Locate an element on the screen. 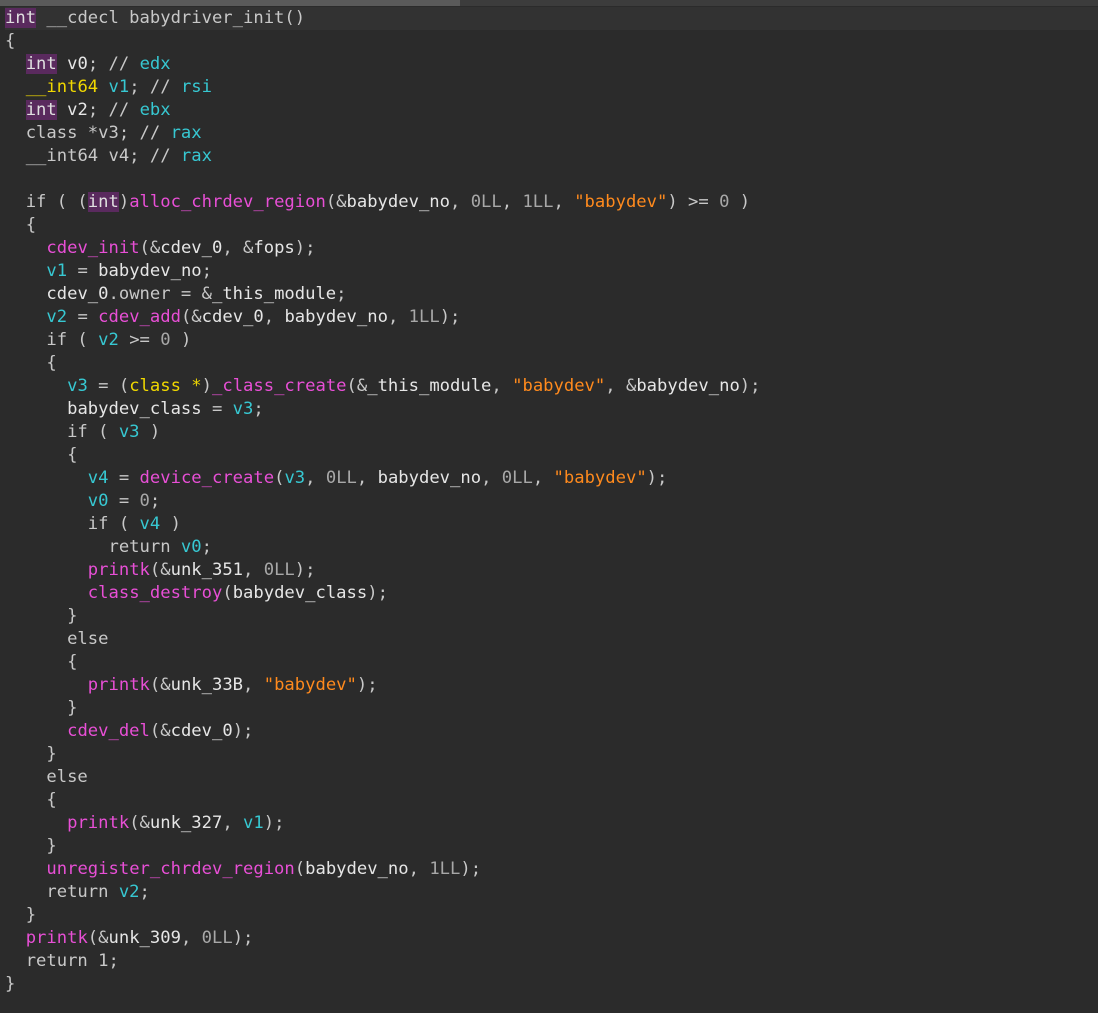  code-line: int v2; // ebx is located at coordinates (551, 110).